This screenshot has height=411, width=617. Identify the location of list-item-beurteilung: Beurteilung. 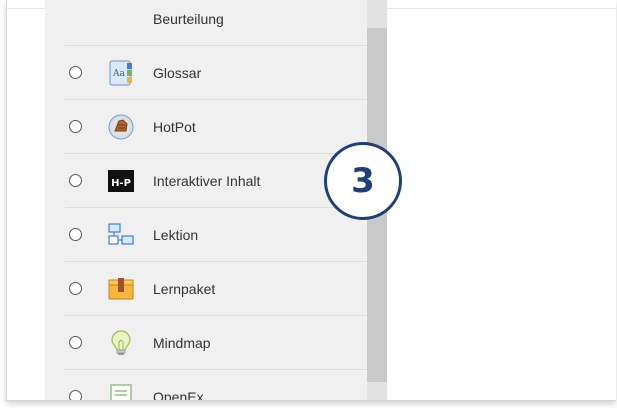
(216, 23).